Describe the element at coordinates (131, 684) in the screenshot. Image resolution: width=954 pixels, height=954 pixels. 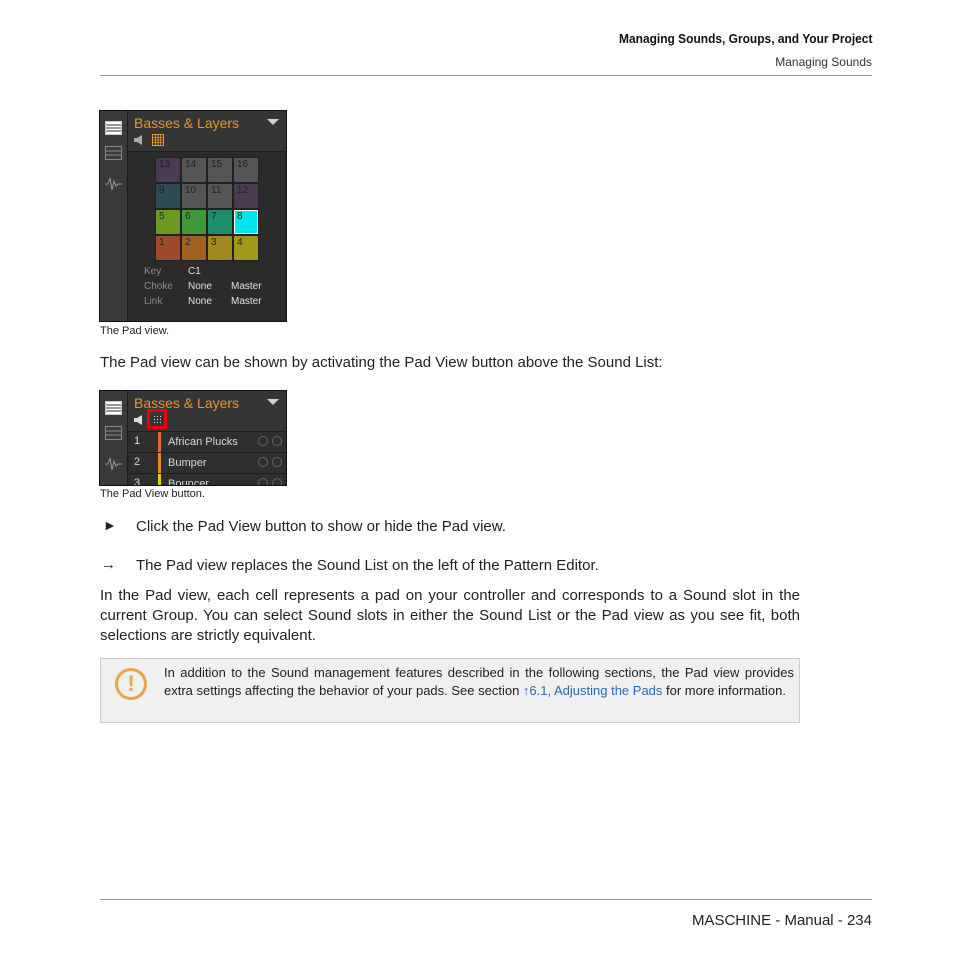
I see `exclamation-icon: !` at that location.